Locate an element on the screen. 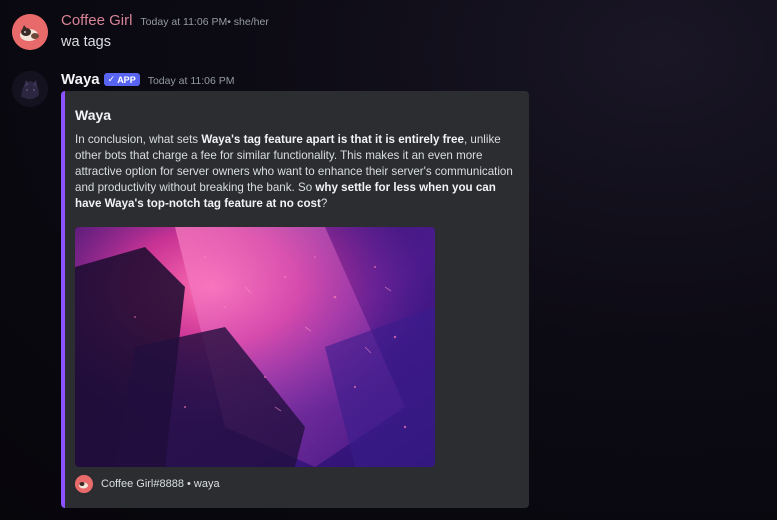 This screenshot has width=777, height=520. app-badge-label: APP is located at coordinates (126, 79).